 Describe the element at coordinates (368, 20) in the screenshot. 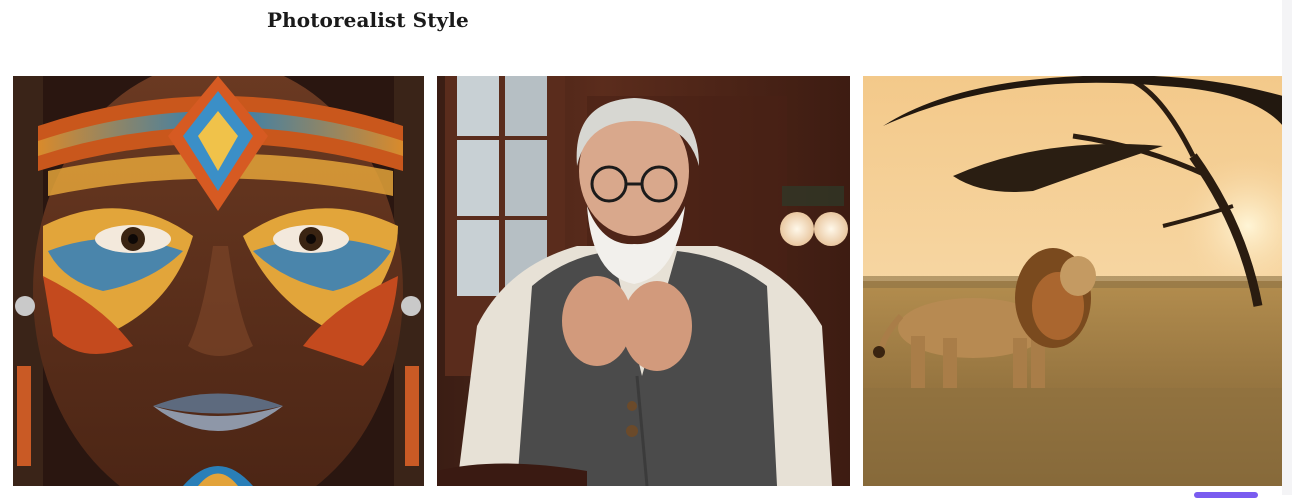

I see `section-title: Photorealist Style` at that location.